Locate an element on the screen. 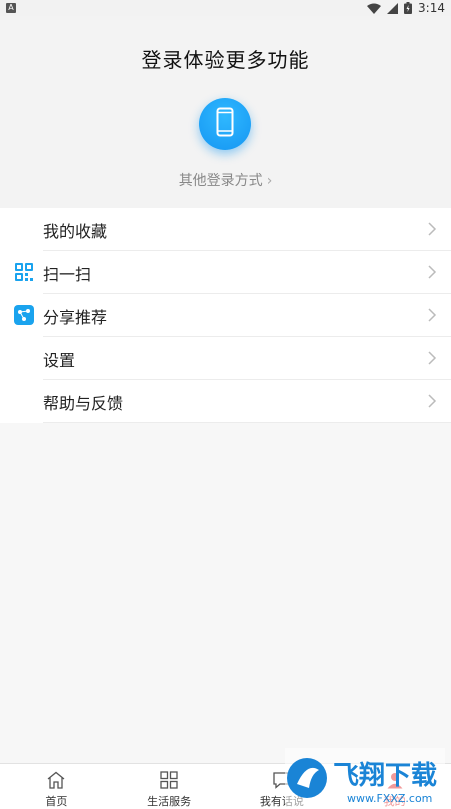 This screenshot has height=809, width=451. bottom-tab-bar: 首页 生活服务 我有话说 我的 is located at coordinates (225, 786).